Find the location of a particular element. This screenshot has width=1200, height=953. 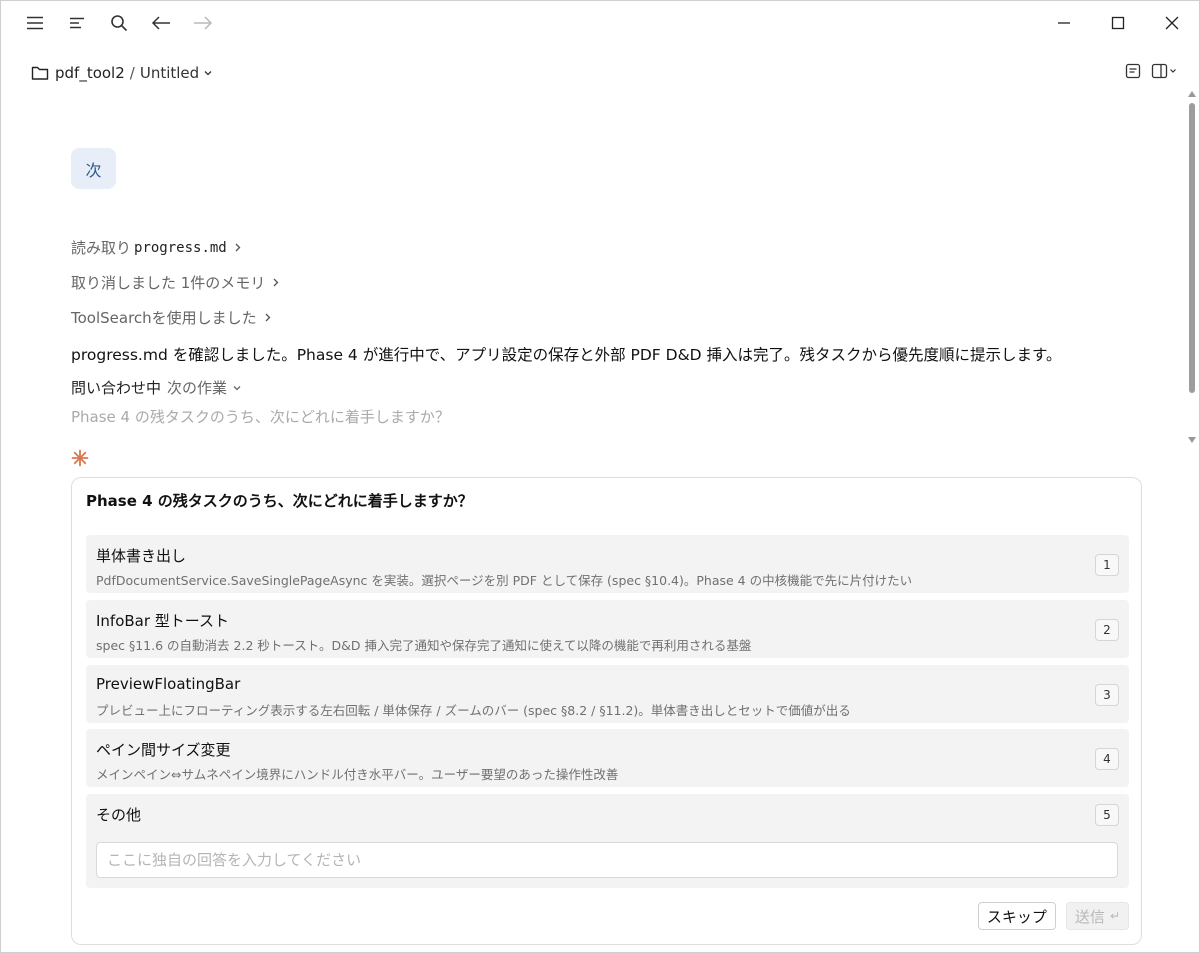

option-title: PreviewFloatingBar is located at coordinates (168, 684).